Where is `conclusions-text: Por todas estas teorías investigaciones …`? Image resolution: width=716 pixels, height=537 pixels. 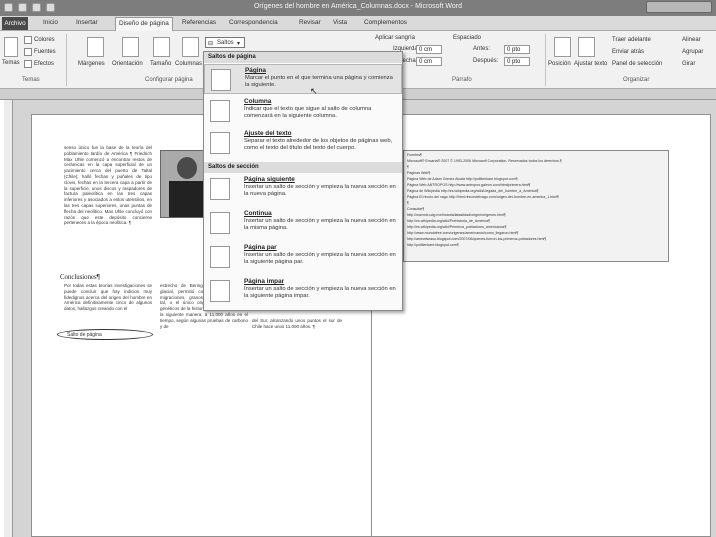
conclusions-text: Por todas estas teorías investigaciones … is located at coordinates (108, 297).